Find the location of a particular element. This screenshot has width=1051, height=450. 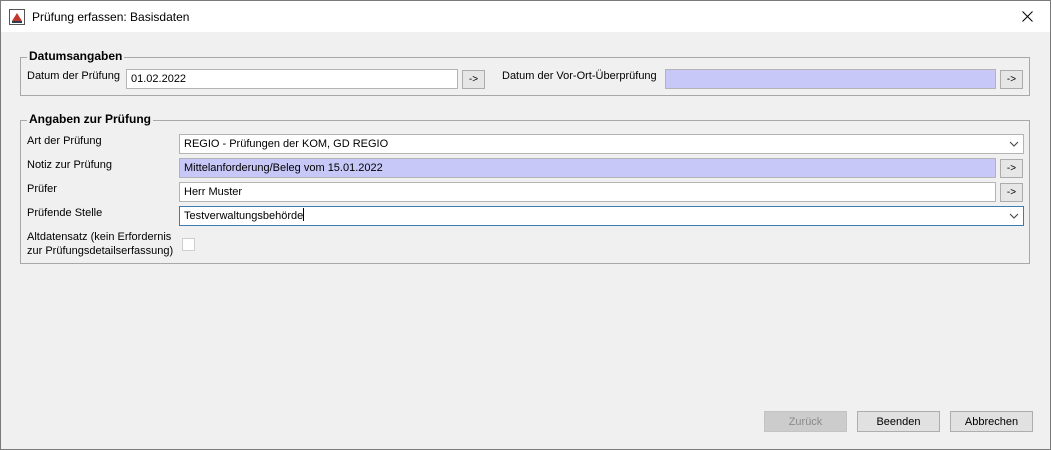

pruefer-label: Prüfer is located at coordinates (42, 189).